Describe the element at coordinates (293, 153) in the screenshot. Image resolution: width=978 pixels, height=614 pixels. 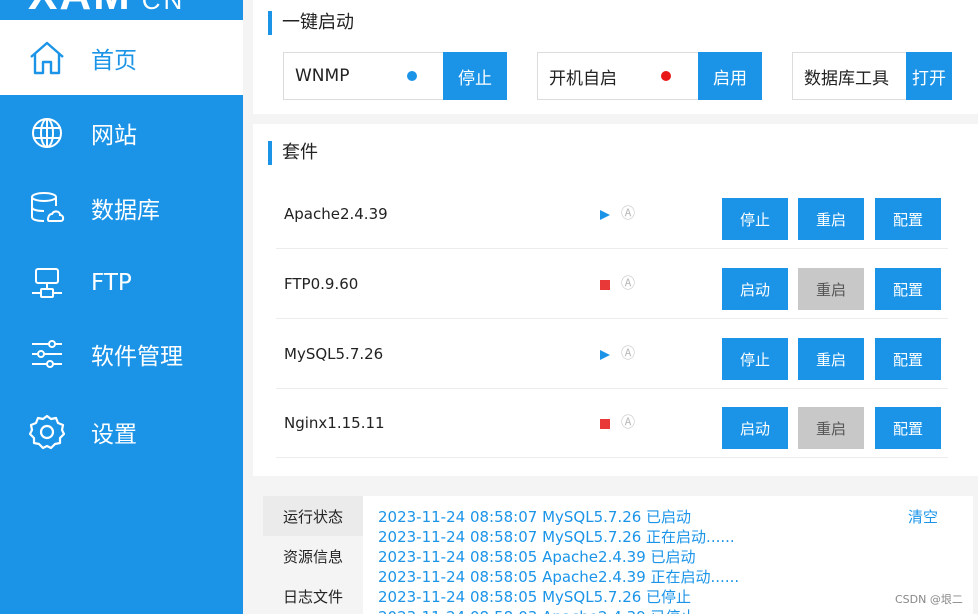
I see `section-title-suite: 套件` at that location.